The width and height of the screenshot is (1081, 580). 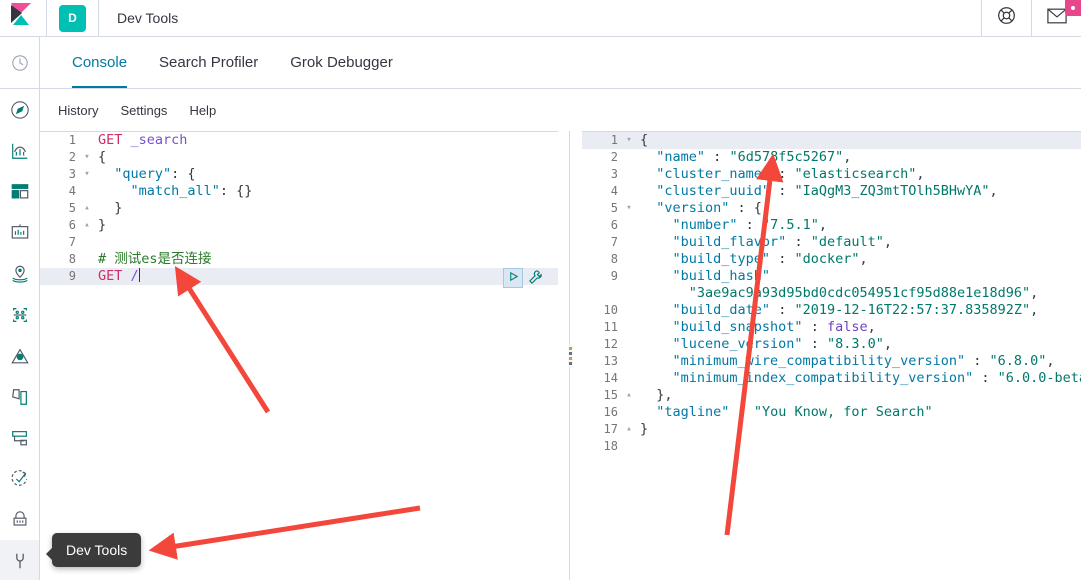 I want to click on panel-resize-handle, so click(x=570, y=355).